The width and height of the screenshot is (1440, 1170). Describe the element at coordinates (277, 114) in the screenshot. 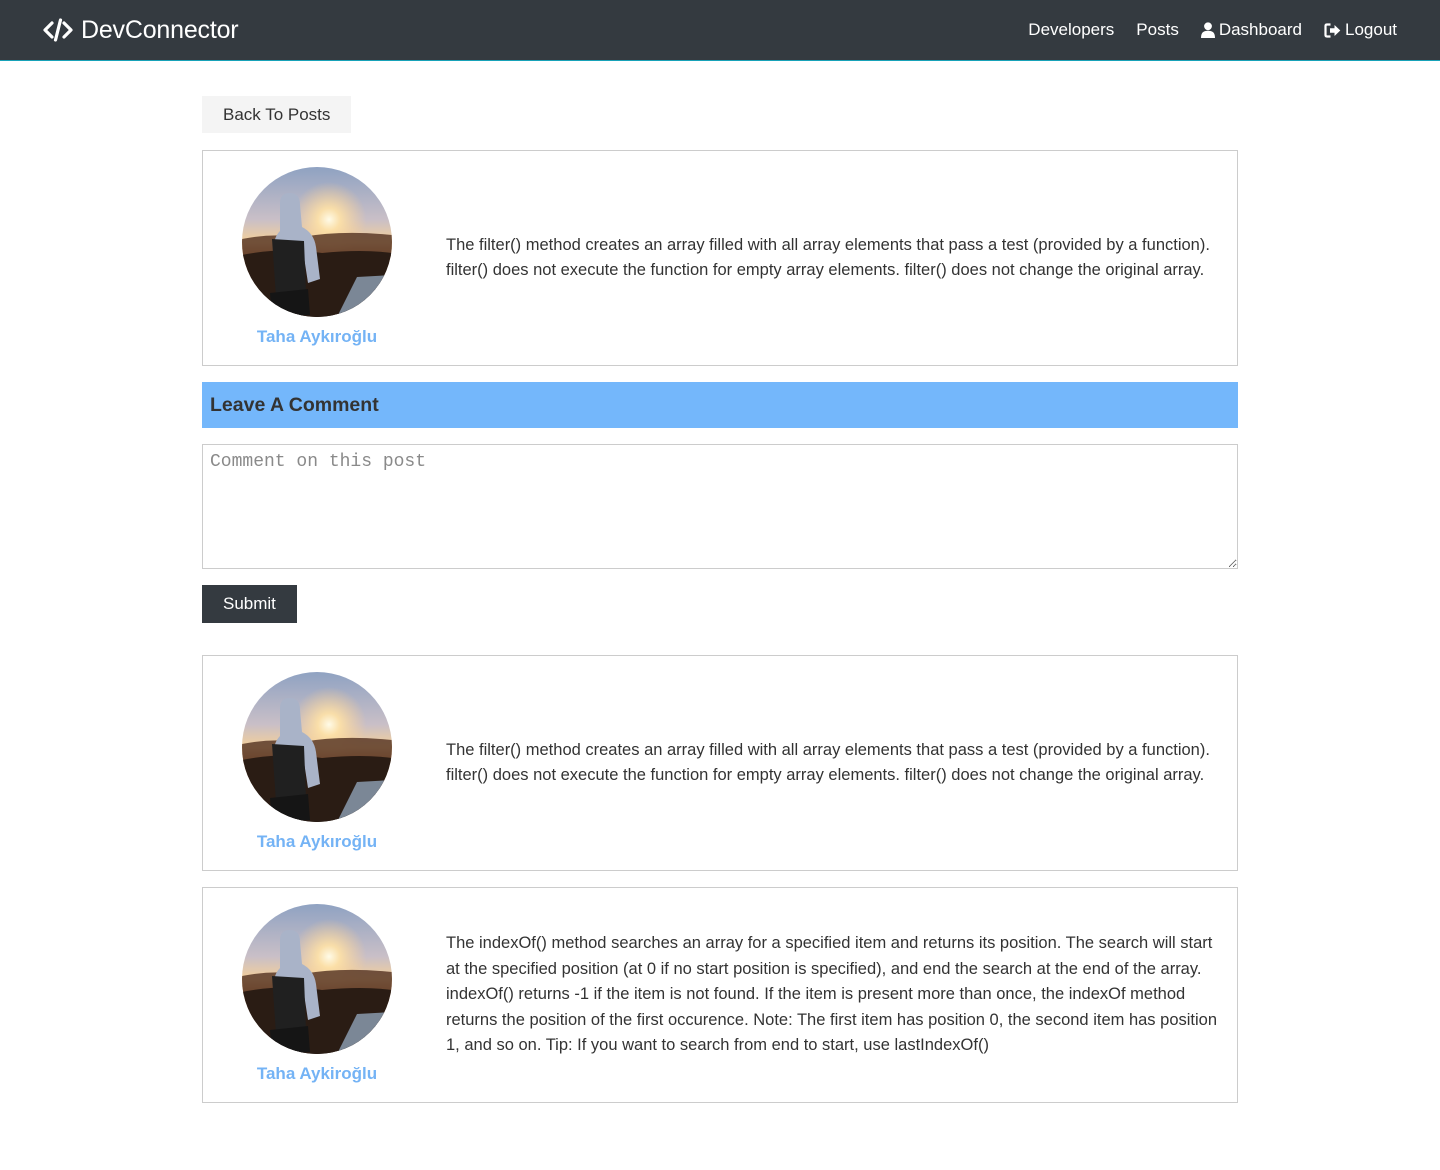

I see `back-to-posts-button: Back To Posts` at that location.